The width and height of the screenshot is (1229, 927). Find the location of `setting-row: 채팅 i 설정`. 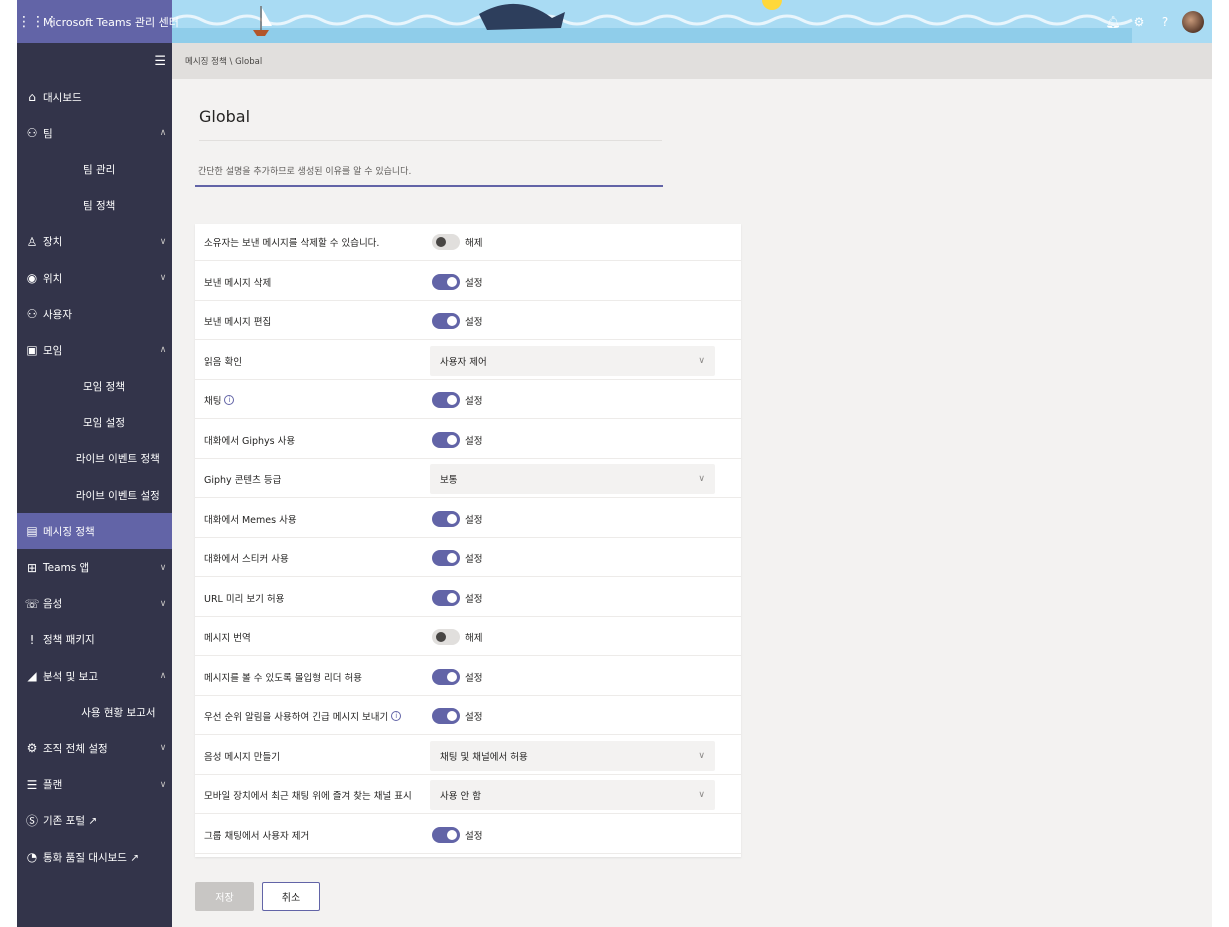

setting-row: 채팅 i 설정 is located at coordinates (468, 400).